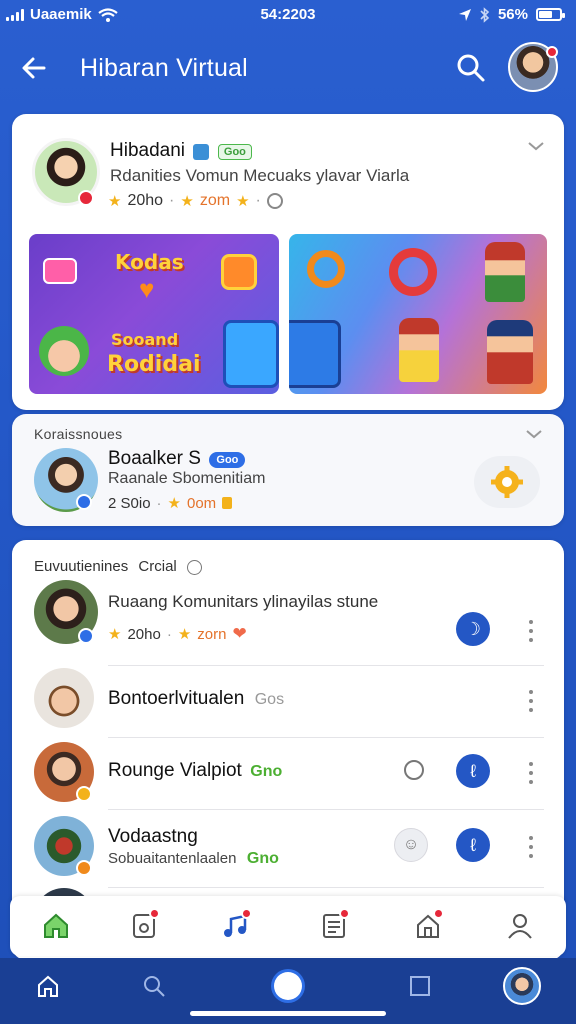 This screenshot has width=576, height=1024. I want to click on camera-icon, so click(239, 272).